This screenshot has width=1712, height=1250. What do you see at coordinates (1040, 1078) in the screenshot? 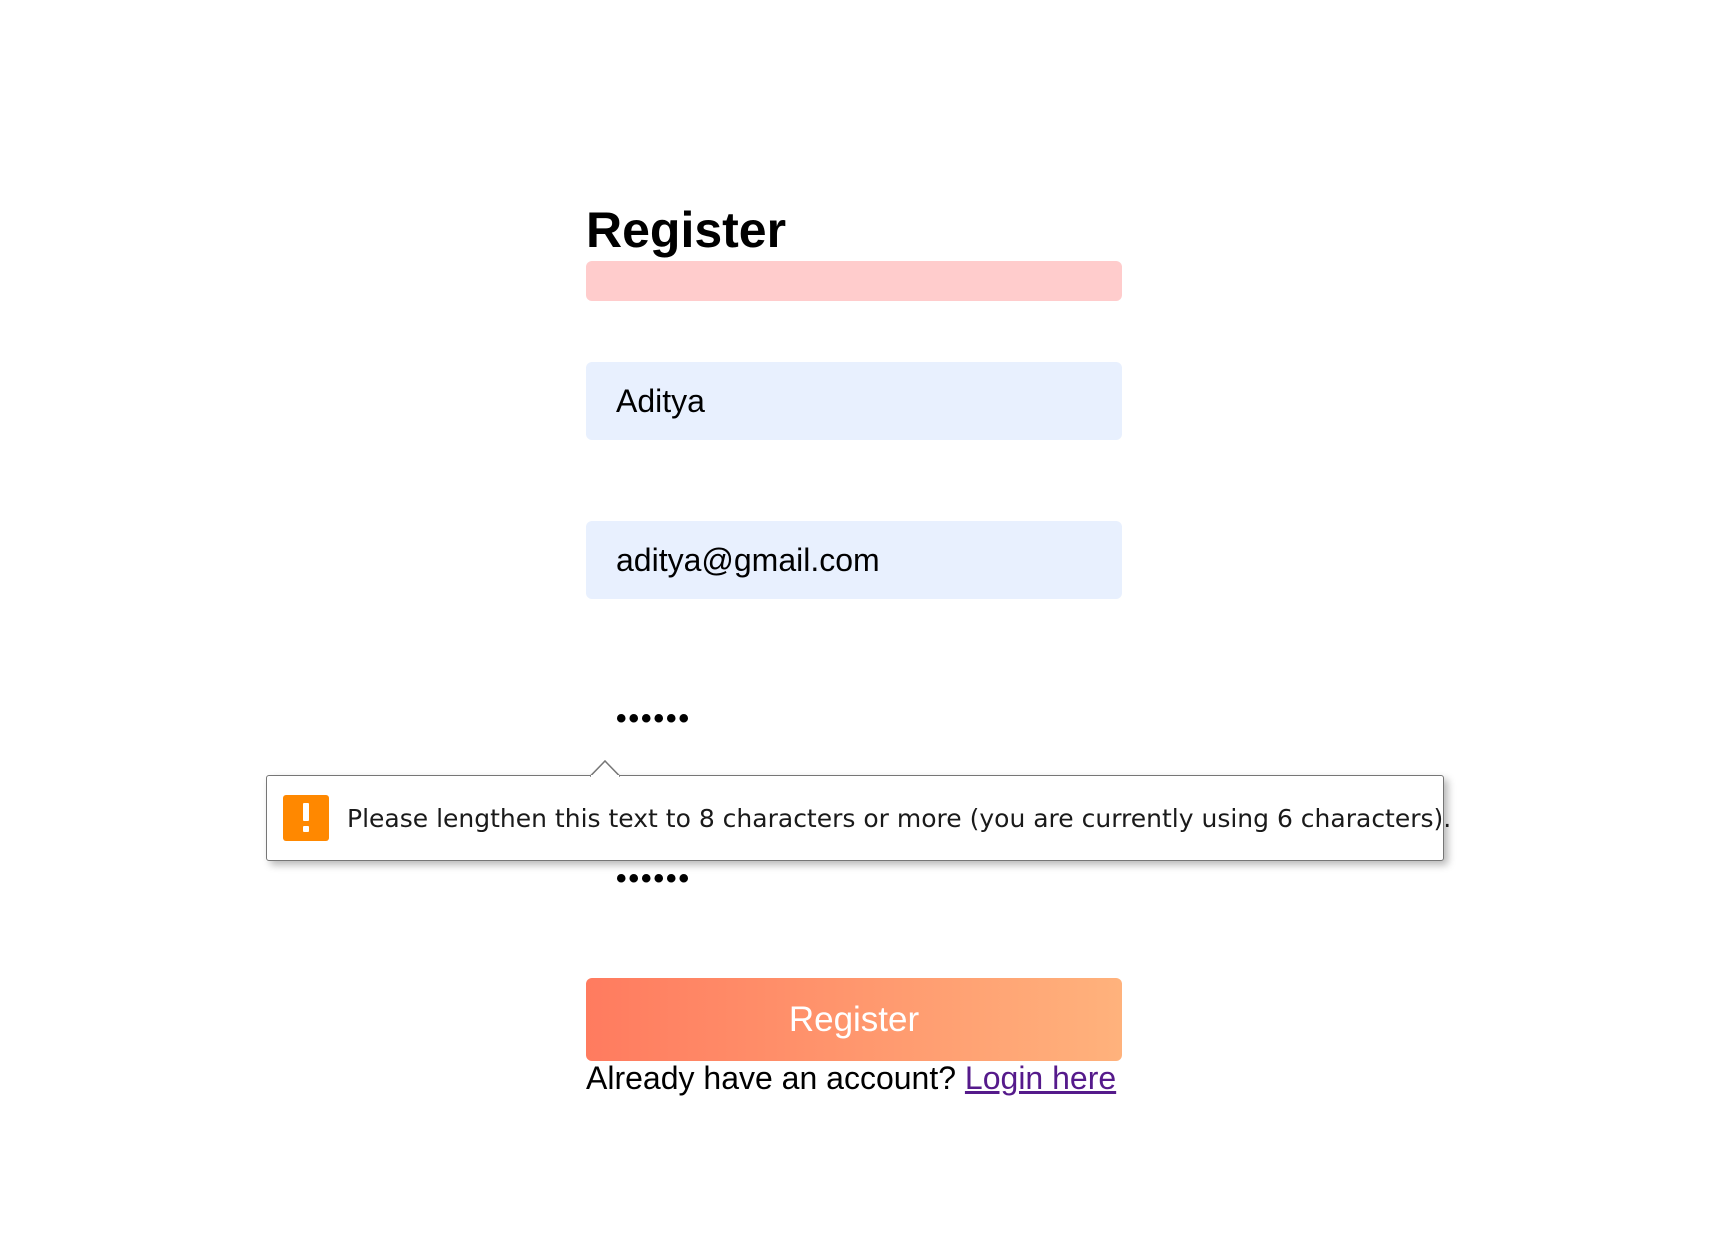
I see `login-link: Login here` at bounding box center [1040, 1078].